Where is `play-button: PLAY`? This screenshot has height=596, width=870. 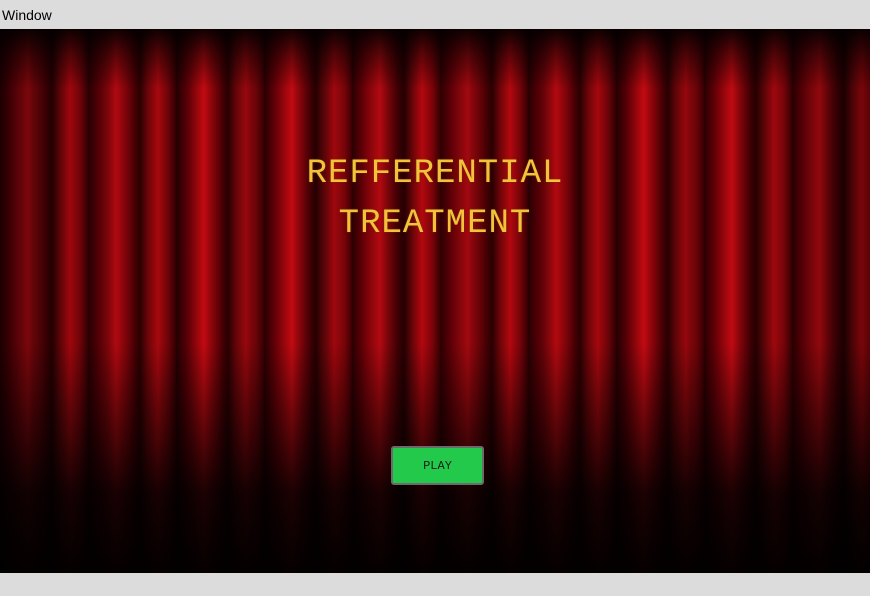 play-button: PLAY is located at coordinates (437, 465).